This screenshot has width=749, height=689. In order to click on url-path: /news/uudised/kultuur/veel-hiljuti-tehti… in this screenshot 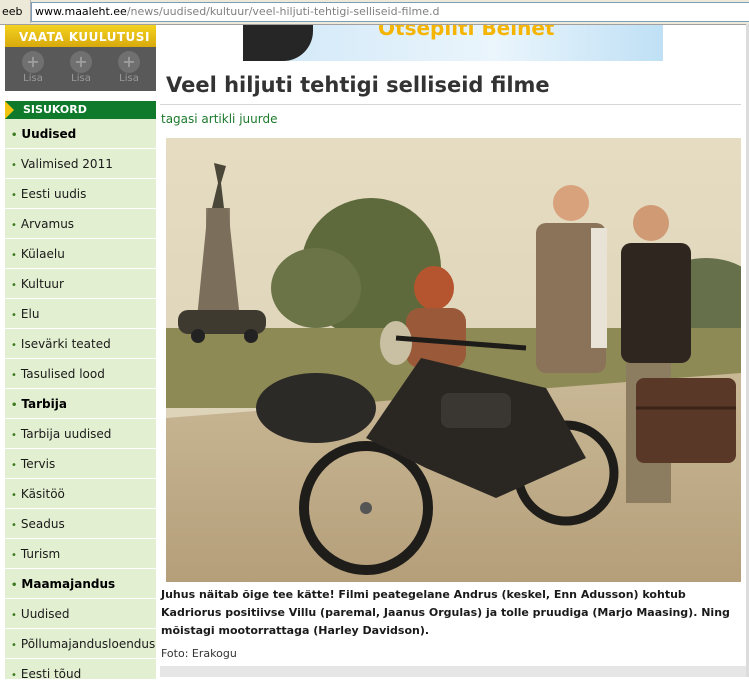, I will do `click(283, 11)`.